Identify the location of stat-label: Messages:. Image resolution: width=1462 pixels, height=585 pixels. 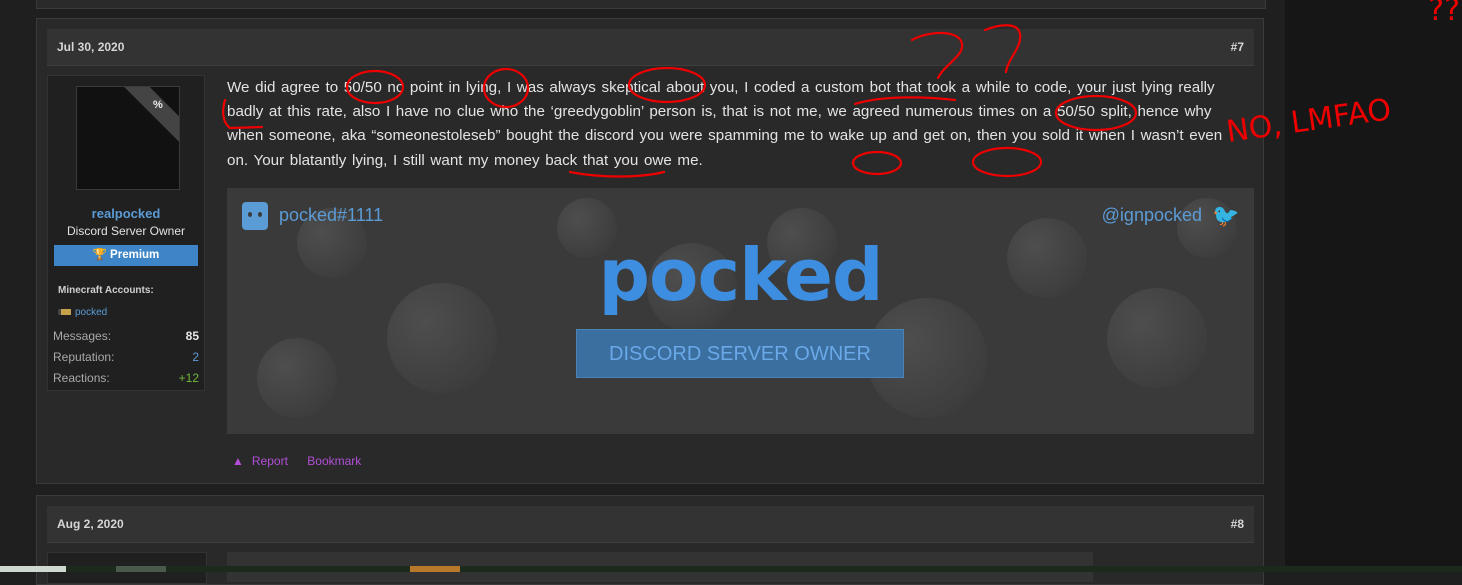
(82, 336).